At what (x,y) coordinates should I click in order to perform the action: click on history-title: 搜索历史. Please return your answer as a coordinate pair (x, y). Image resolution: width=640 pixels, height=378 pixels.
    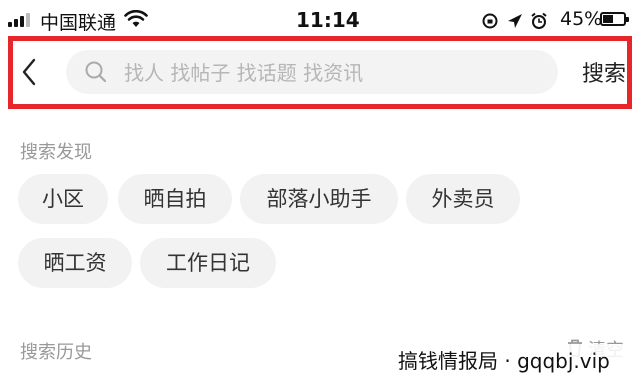
    Looking at the image, I should click on (56, 352).